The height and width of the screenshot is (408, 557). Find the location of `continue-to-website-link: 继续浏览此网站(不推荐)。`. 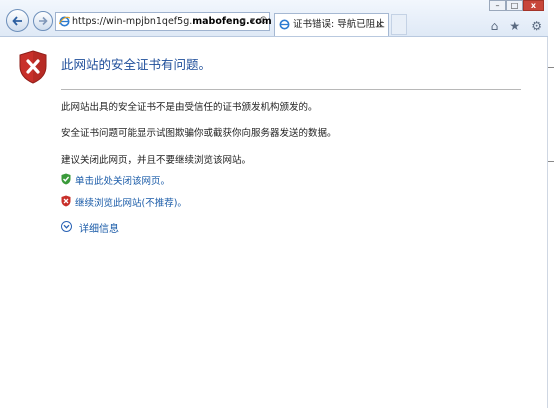

continue-to-website-link: 继续浏览此网站(不推荐)。 is located at coordinates (131, 202).